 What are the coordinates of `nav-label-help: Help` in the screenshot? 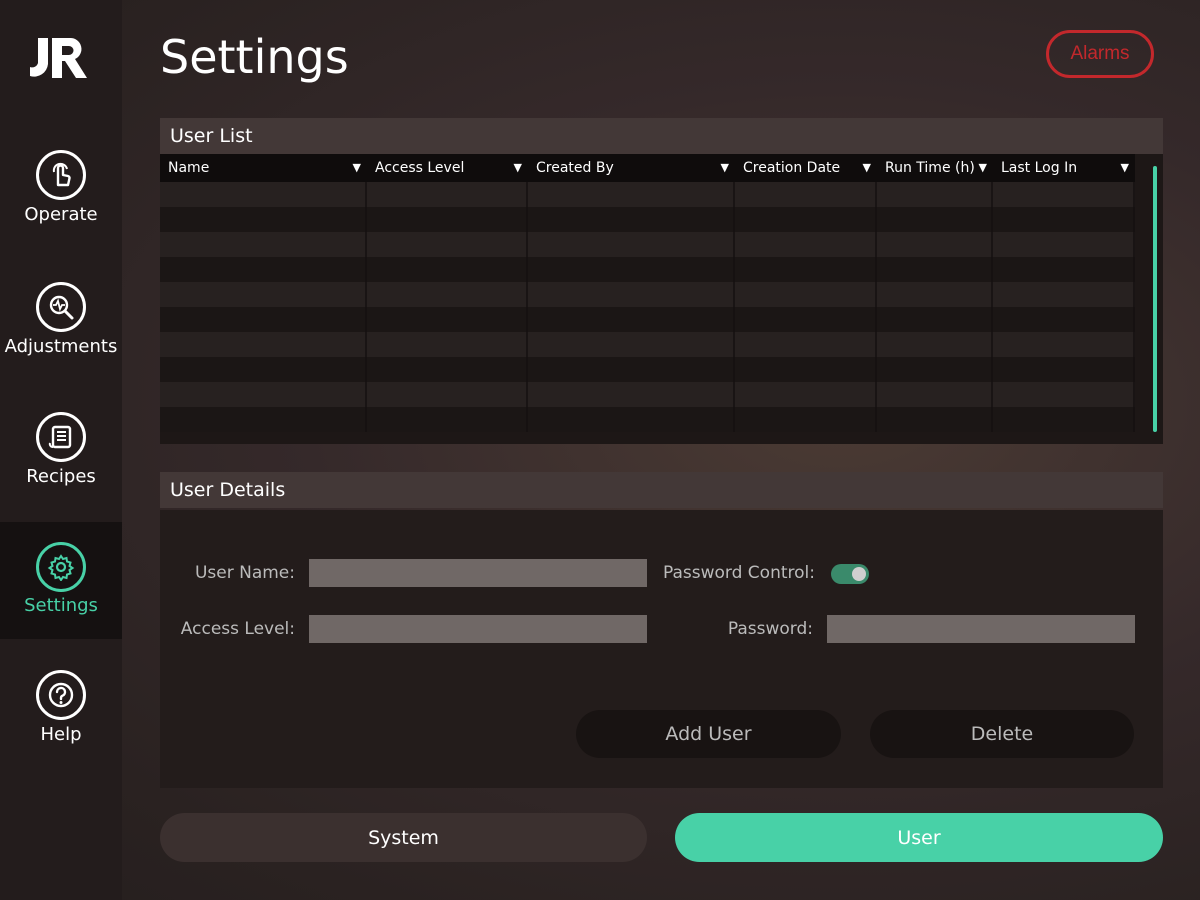 It's located at (61, 734).